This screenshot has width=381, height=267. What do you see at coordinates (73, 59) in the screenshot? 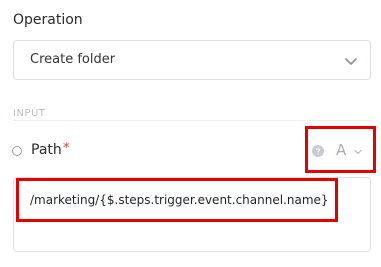
I see `operation-select-value: Create folder` at bounding box center [73, 59].